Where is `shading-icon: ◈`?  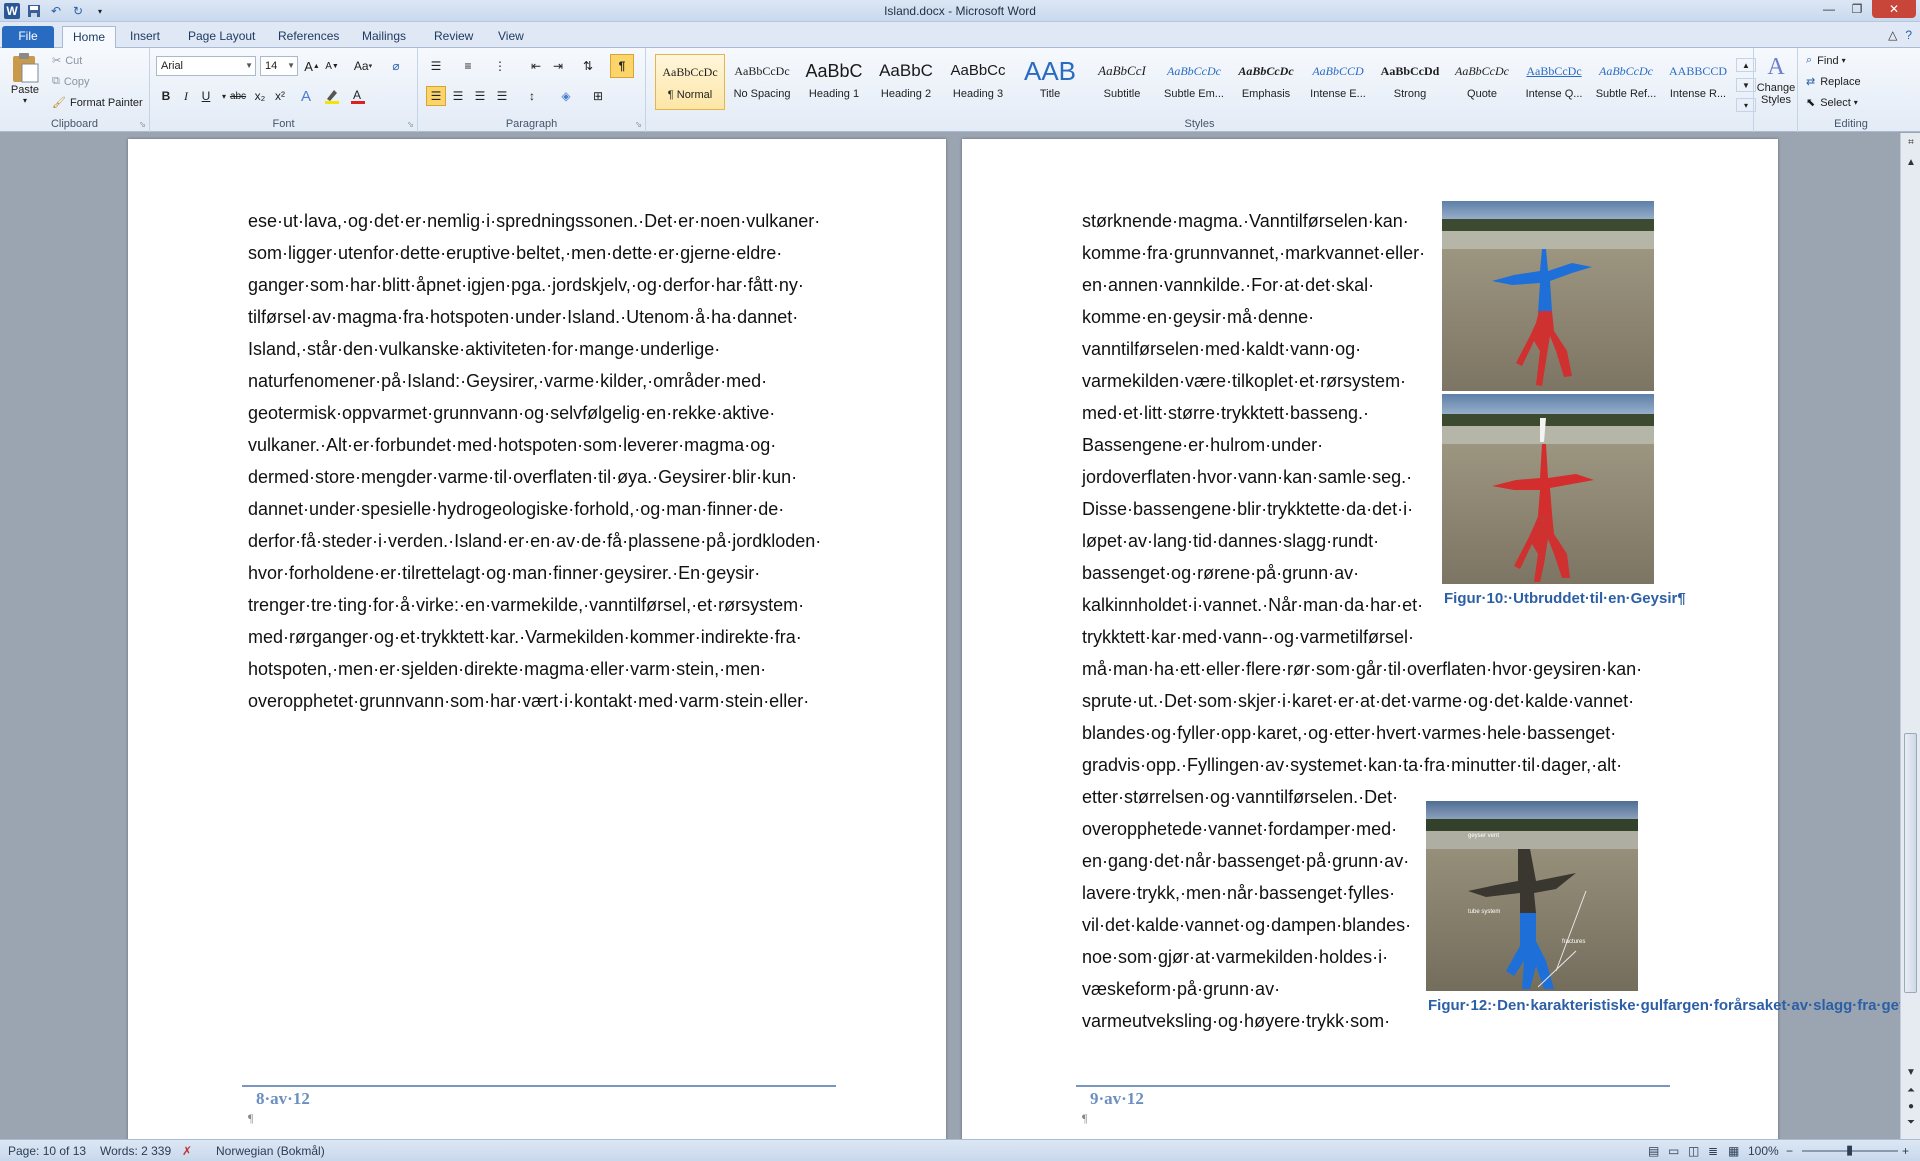 shading-icon: ◈ is located at coordinates (566, 96).